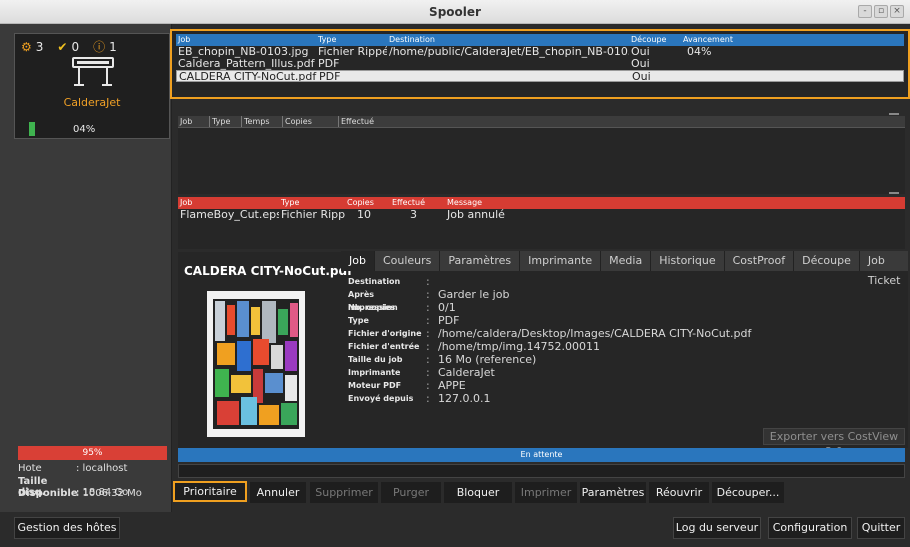 This screenshot has width=910, height=547. What do you see at coordinates (810, 528) in the screenshot?
I see `configuration-button: Configuration` at bounding box center [810, 528].